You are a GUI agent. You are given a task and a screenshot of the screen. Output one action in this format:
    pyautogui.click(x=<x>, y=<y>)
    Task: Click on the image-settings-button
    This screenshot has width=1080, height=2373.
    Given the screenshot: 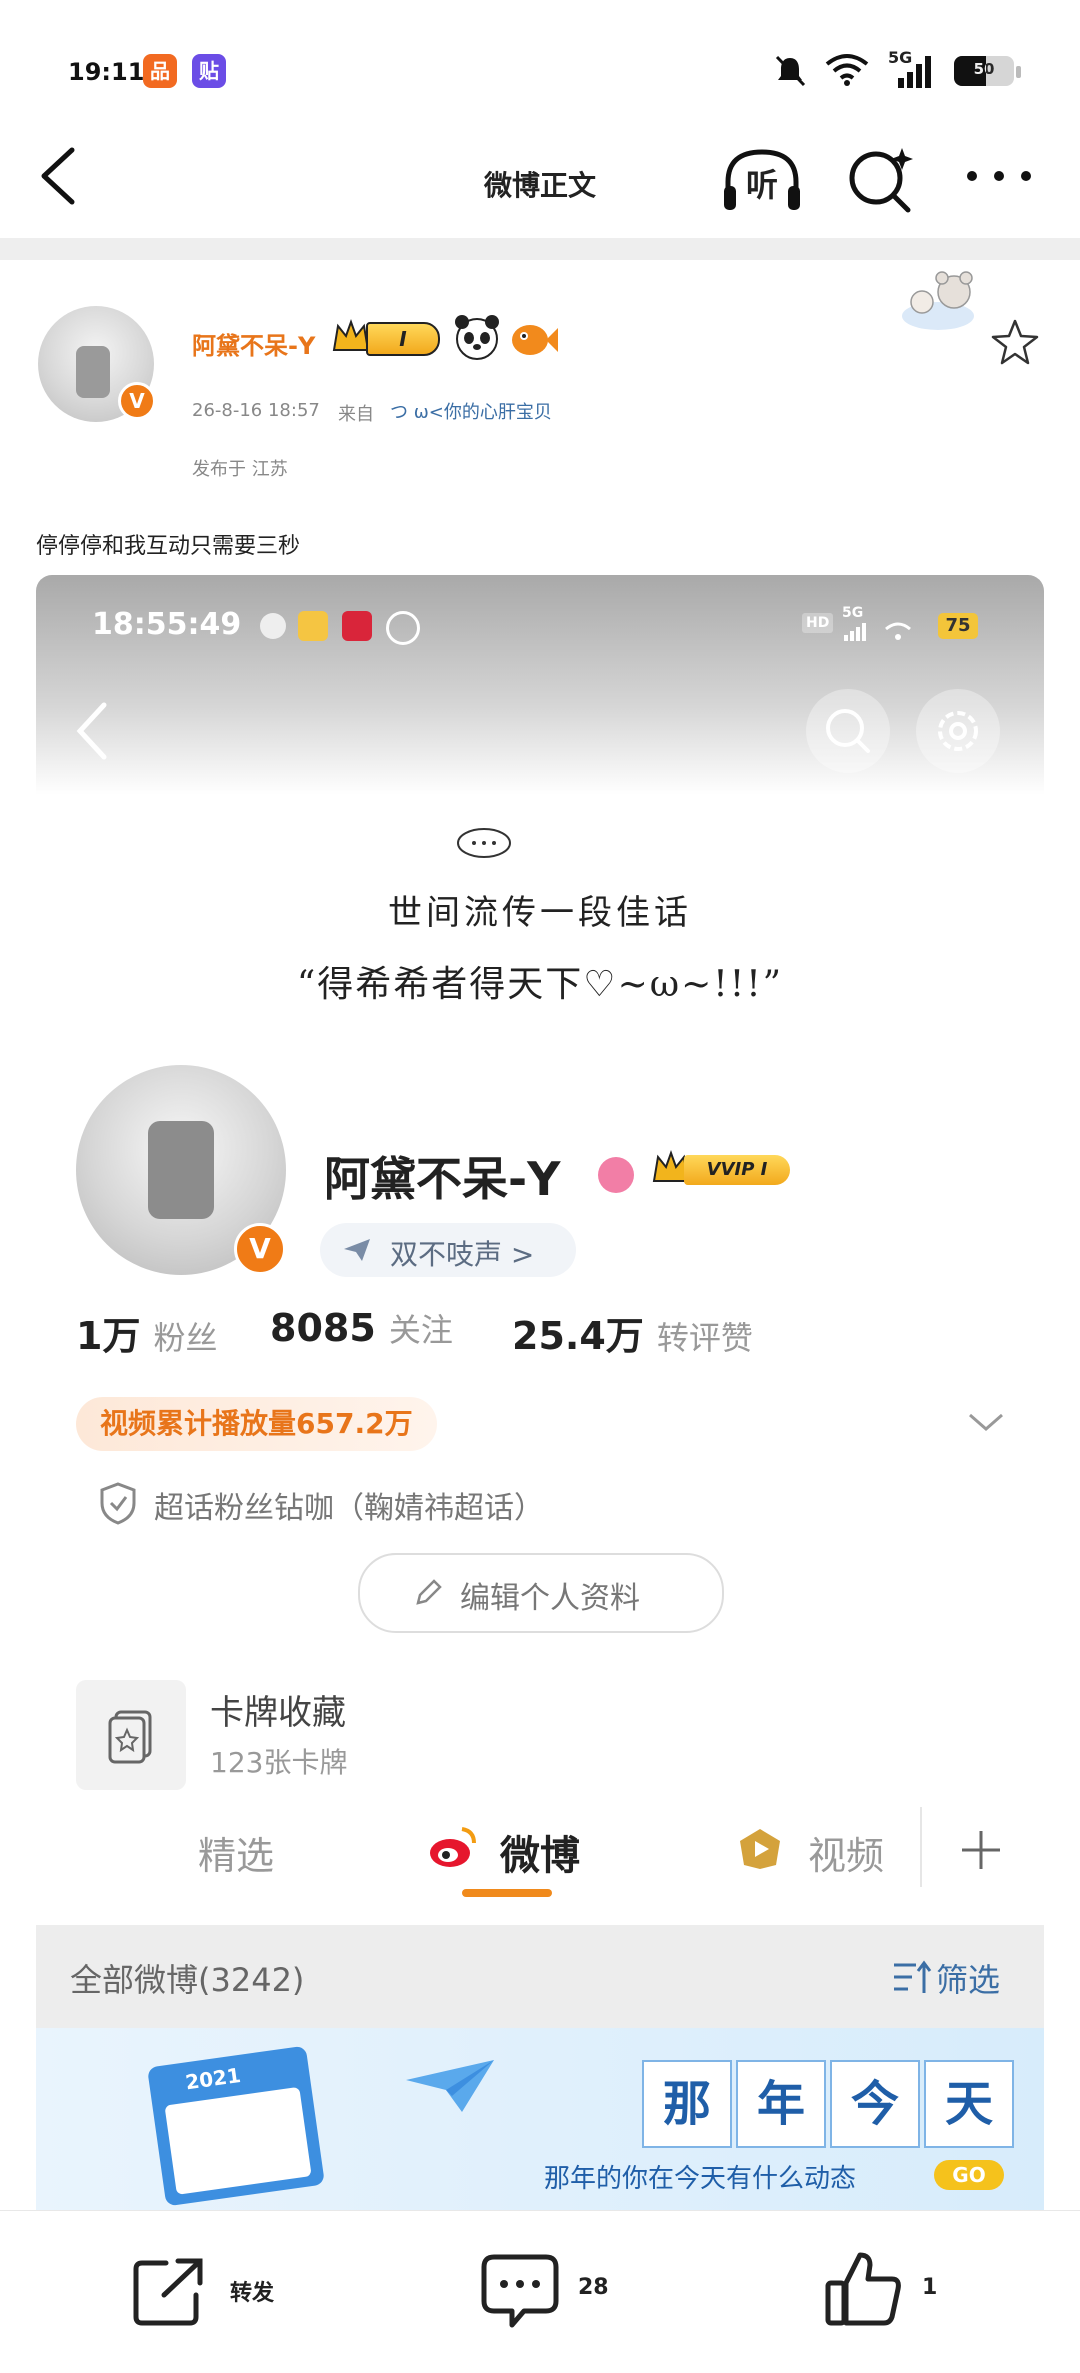 What is the action you would take?
    pyautogui.click(x=958, y=731)
    